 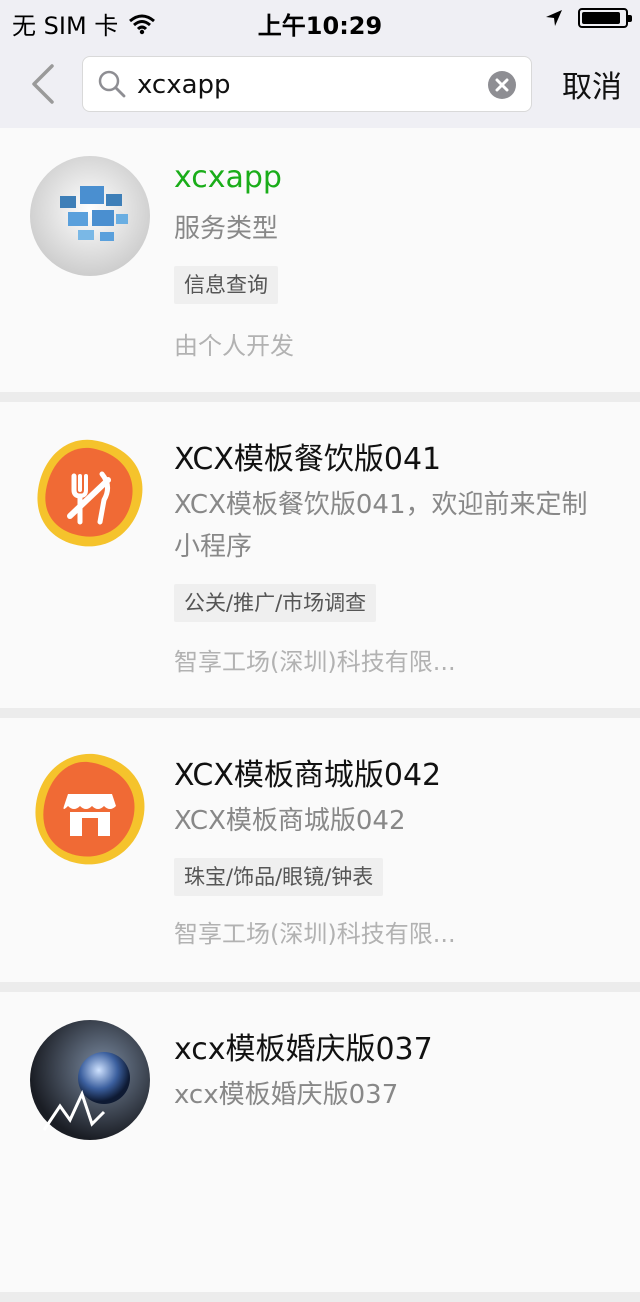 What do you see at coordinates (592, 84) in the screenshot?
I see `cancel-button: 取消` at bounding box center [592, 84].